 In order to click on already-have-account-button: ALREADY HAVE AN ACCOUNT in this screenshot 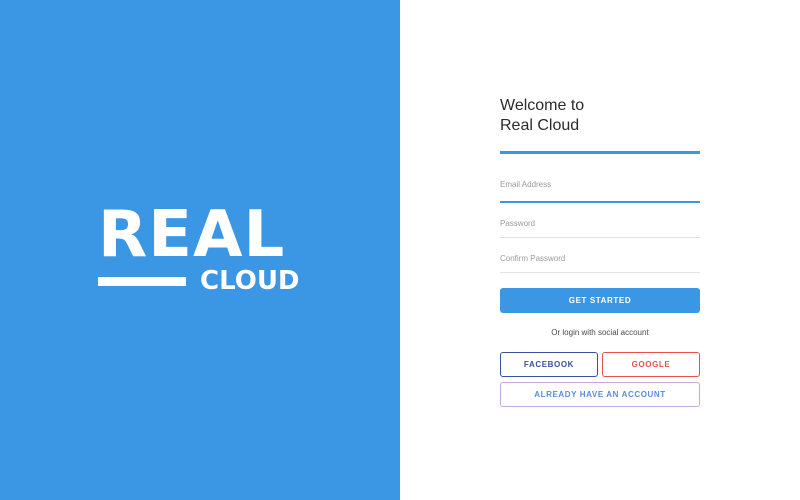, I will do `click(600, 394)`.